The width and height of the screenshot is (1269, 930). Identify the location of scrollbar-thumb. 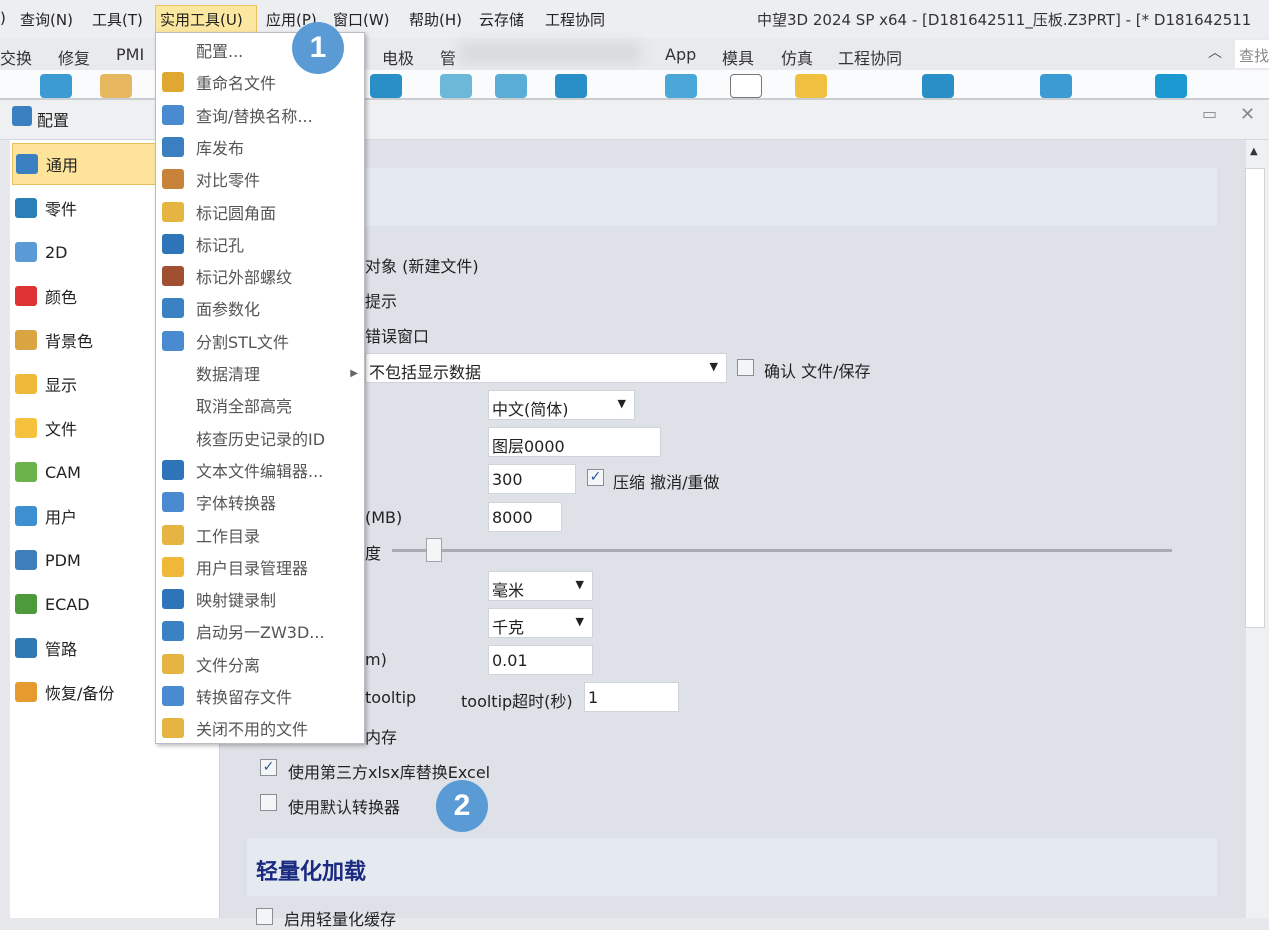
(1255, 398).